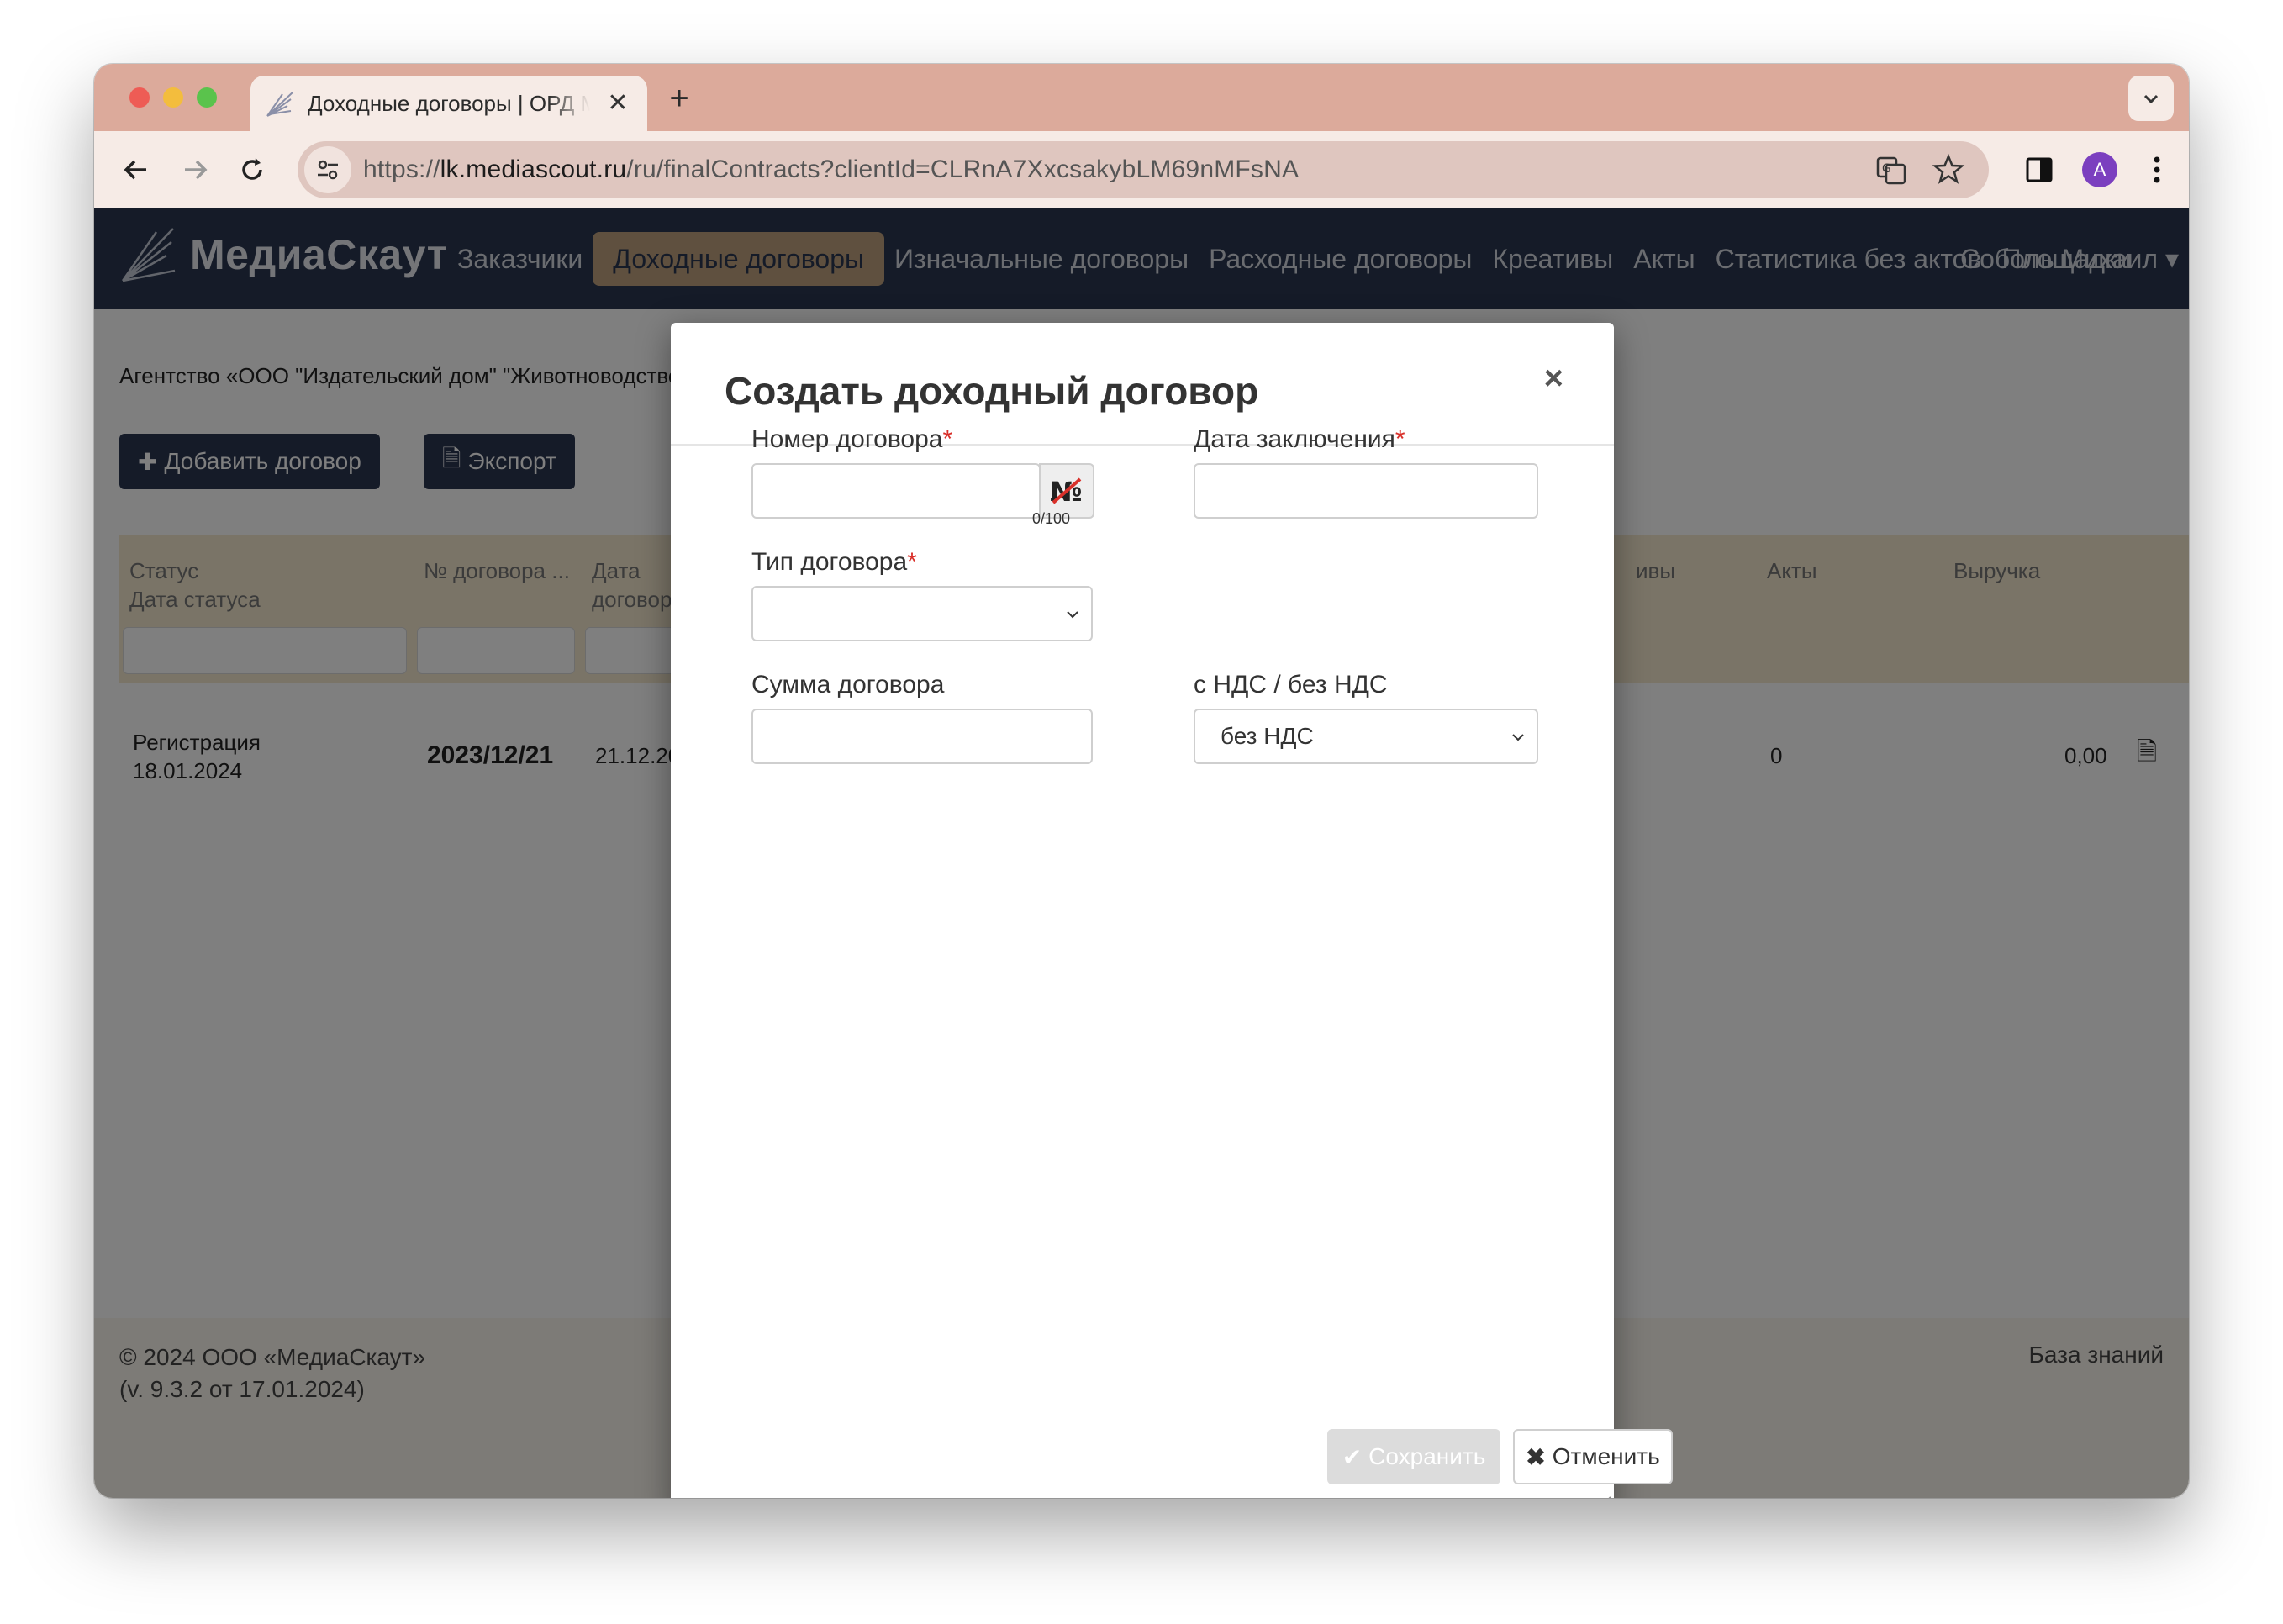 Image resolution: width=2283 pixels, height=1624 pixels. I want to click on arrow-right-icon, so click(197, 170).